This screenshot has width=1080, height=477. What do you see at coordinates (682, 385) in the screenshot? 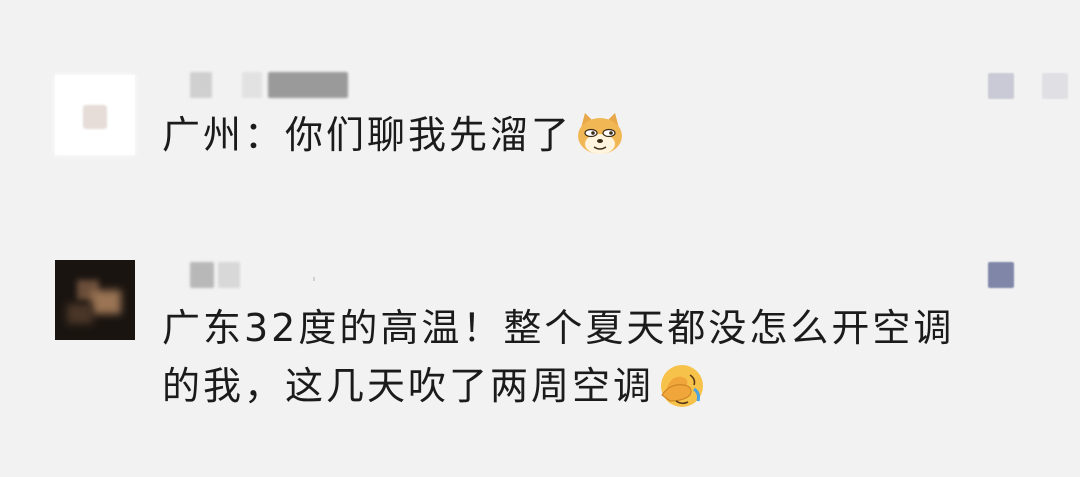
I see `facepalm-crying-icon` at bounding box center [682, 385].